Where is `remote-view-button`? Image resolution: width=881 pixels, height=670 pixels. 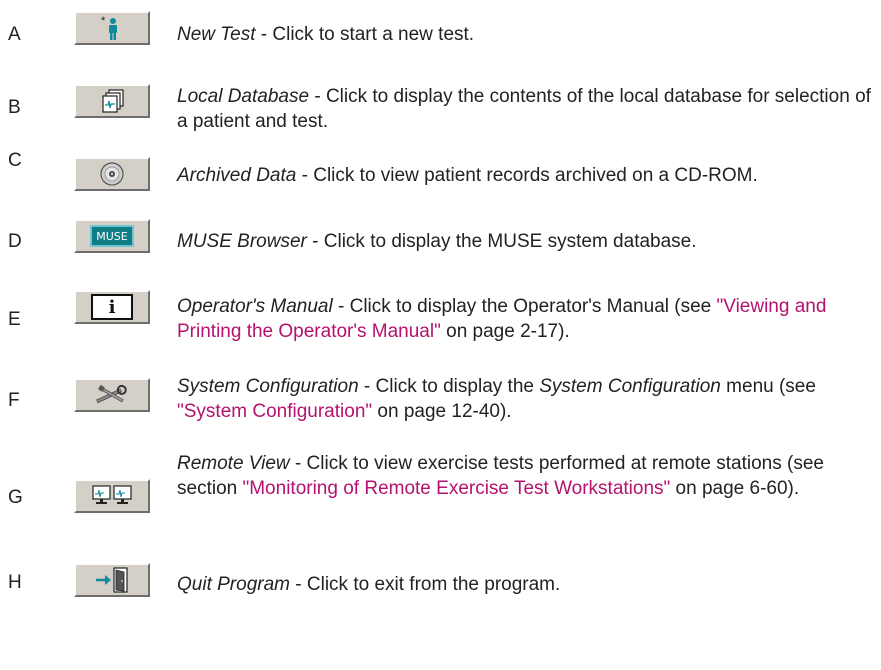 remote-view-button is located at coordinates (112, 496).